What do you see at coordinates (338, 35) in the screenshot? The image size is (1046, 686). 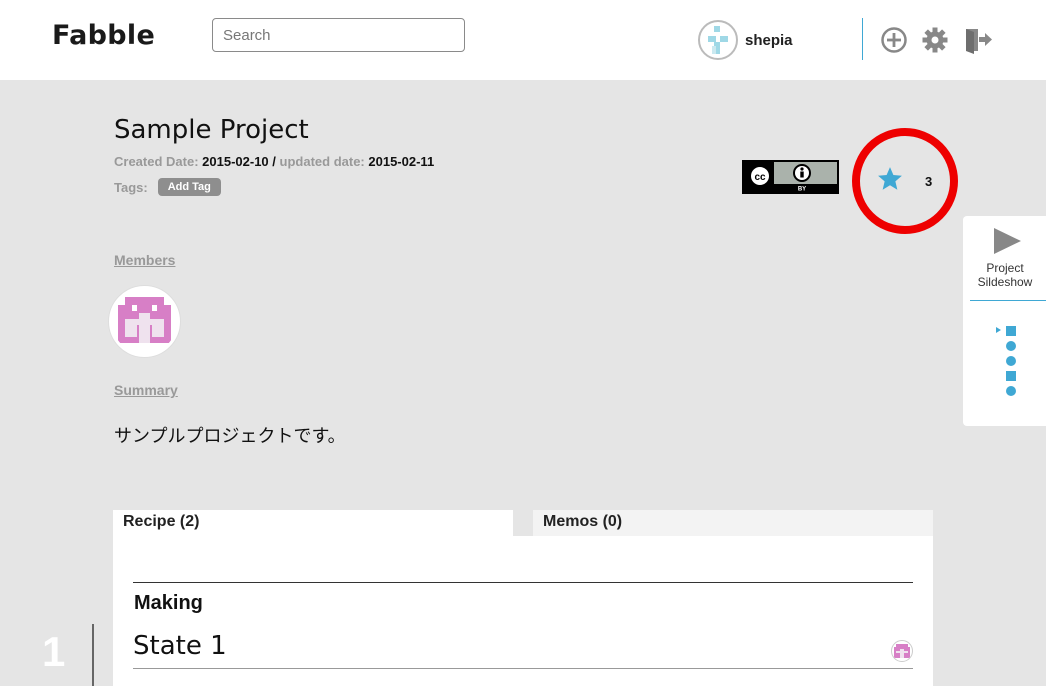 I see `search-input` at bounding box center [338, 35].